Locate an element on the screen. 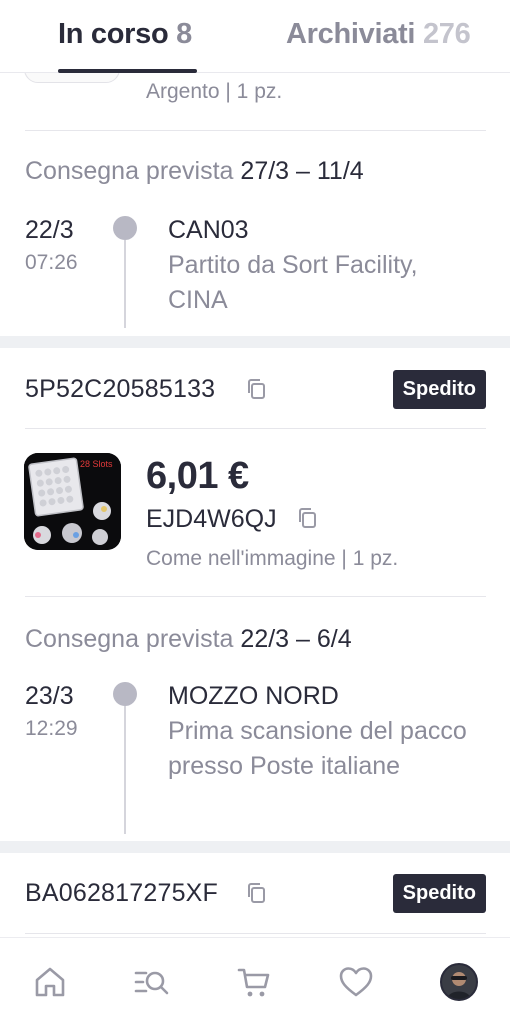 This screenshot has height=1024, width=510. order-code: EJD4W6QJ is located at coordinates (211, 519).